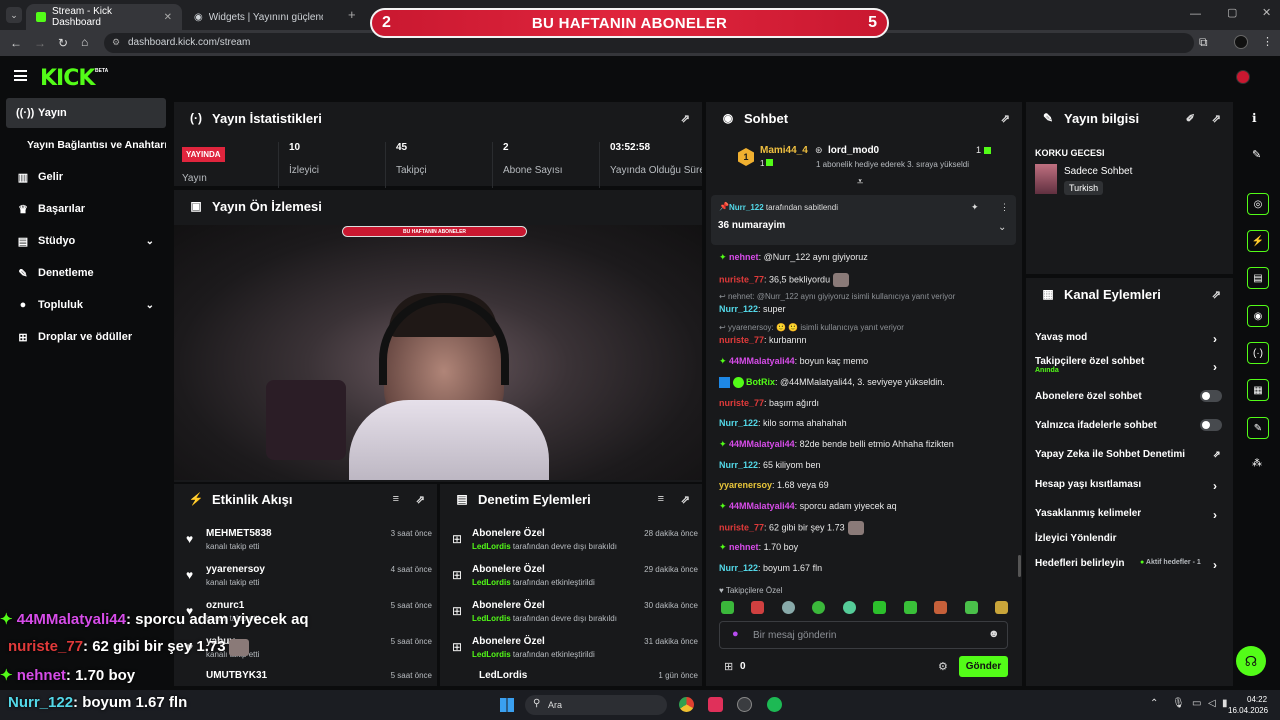  I want to click on points-icon: ⊞, so click(728, 666).